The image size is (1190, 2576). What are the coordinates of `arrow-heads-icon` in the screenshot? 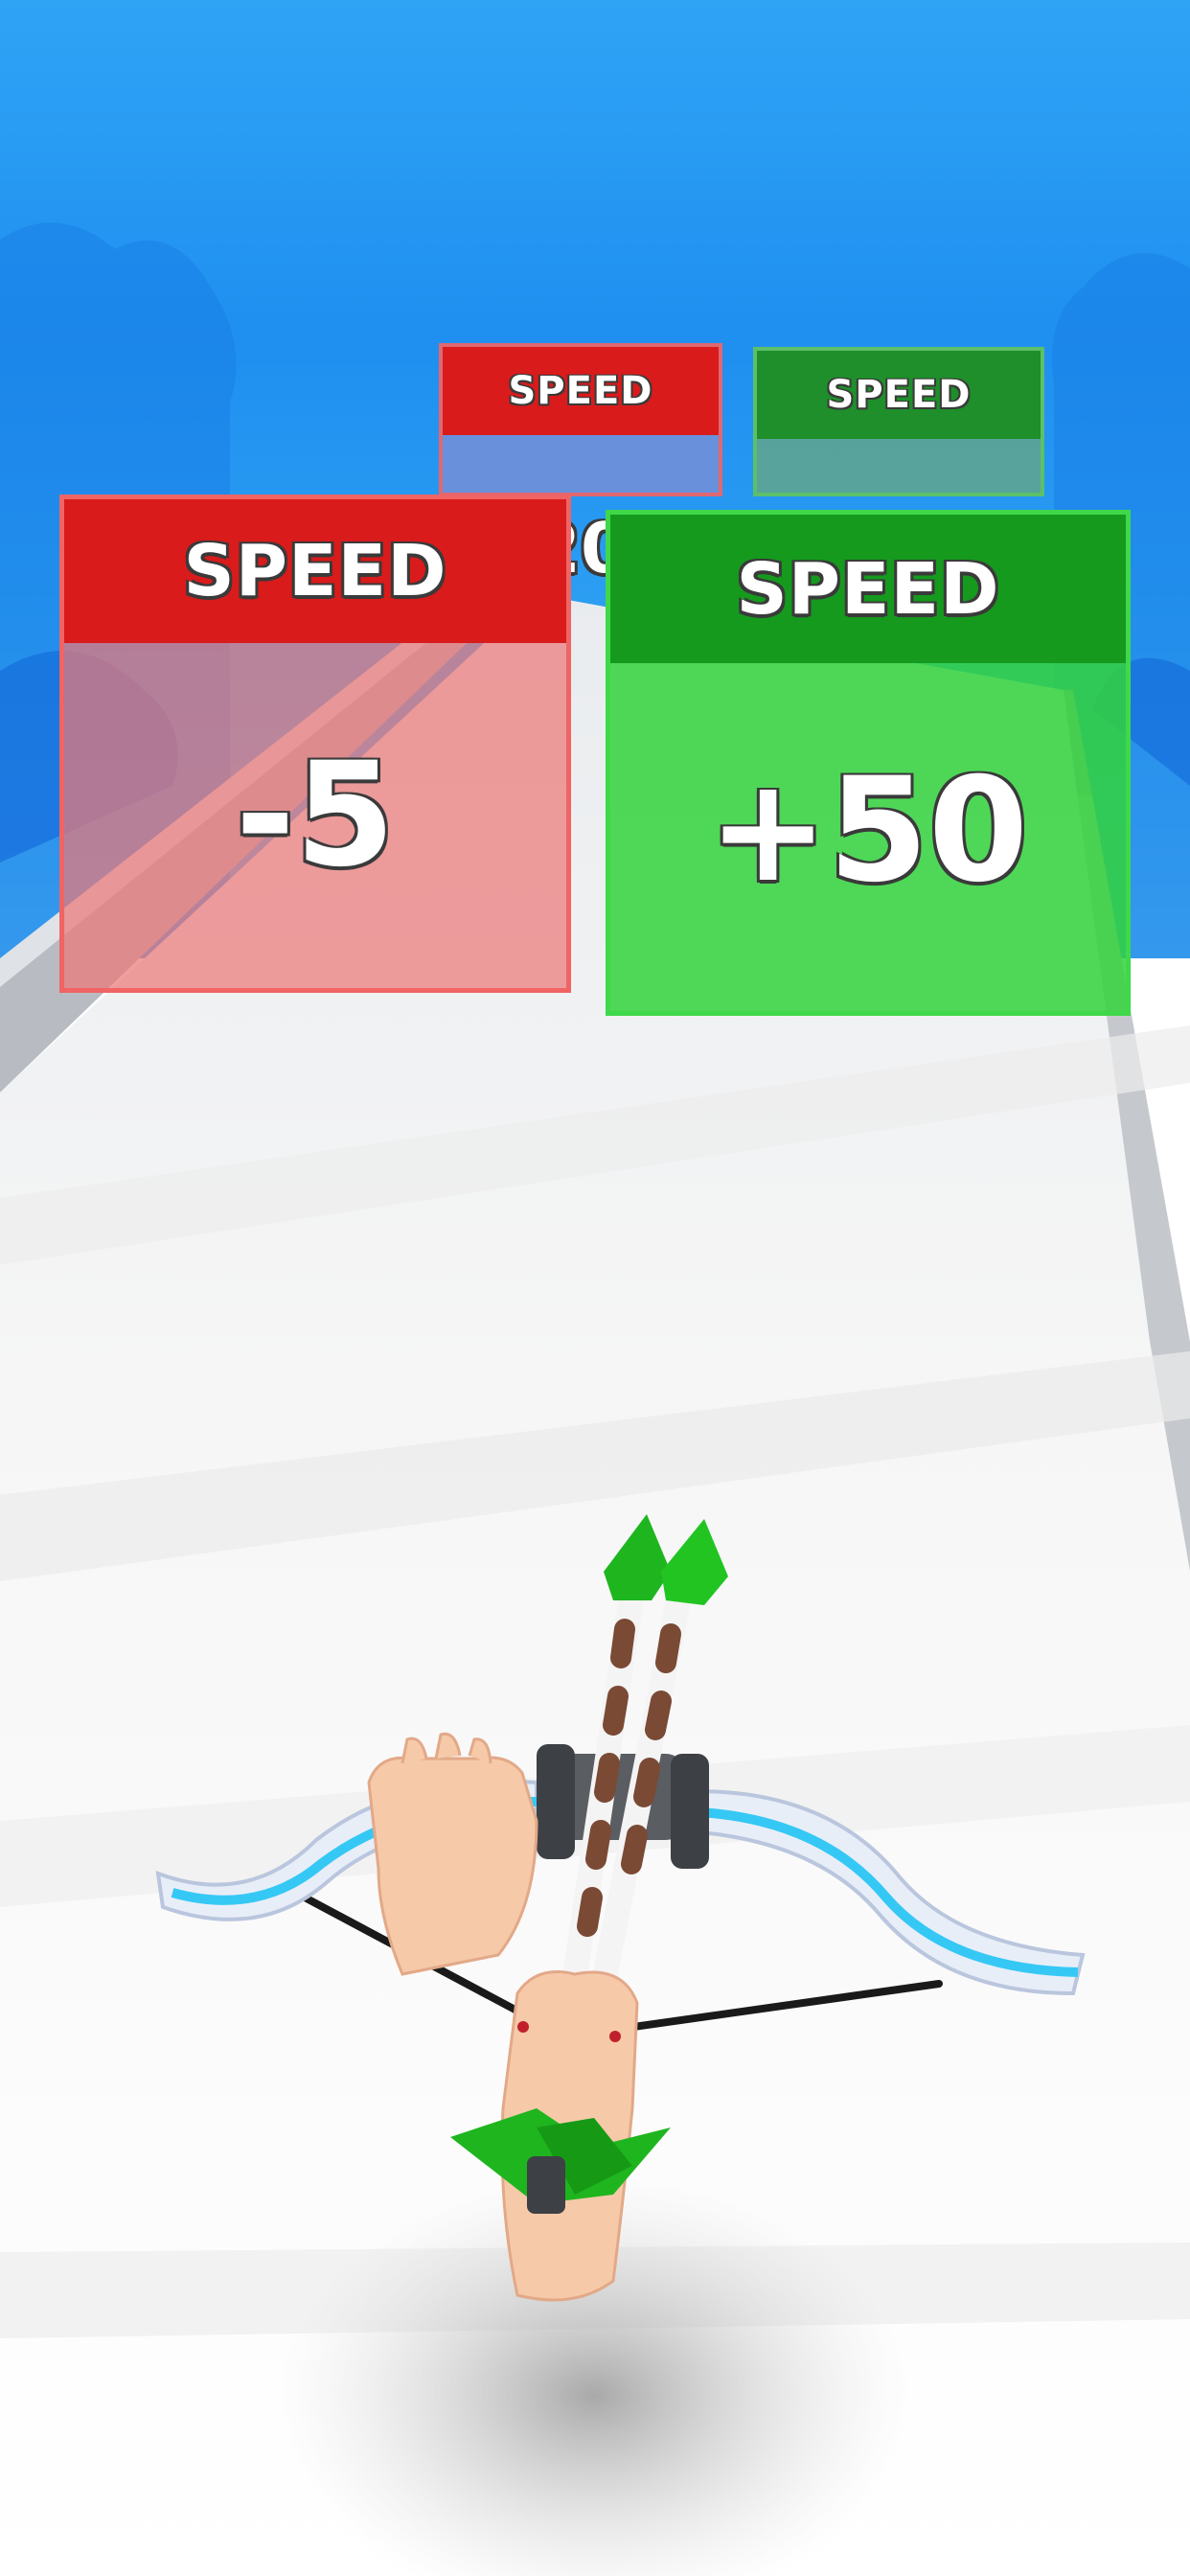 It's located at (666, 1559).